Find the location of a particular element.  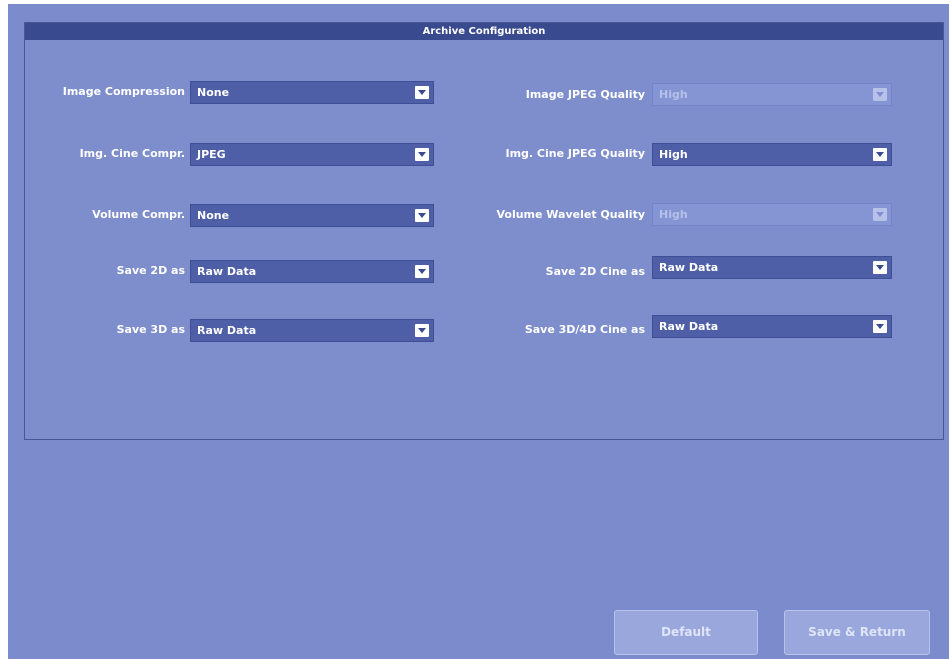

img-cine-compr-value: JPEG is located at coordinates (211, 154).